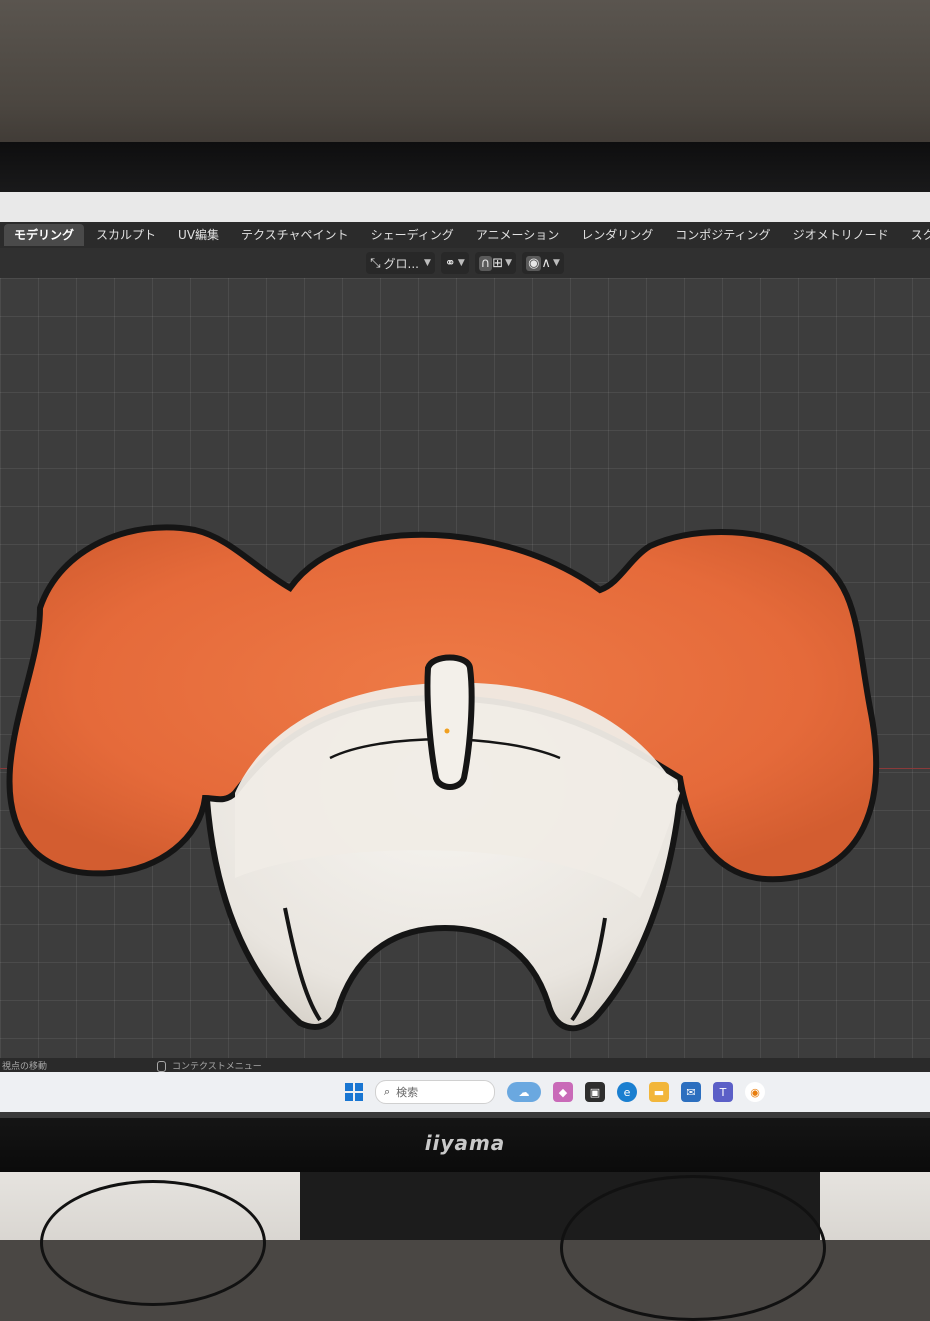 The image size is (930, 1321). Describe the element at coordinates (295, 235) in the screenshot. I see `tab-texture-paint: テクスチャペイント` at that location.